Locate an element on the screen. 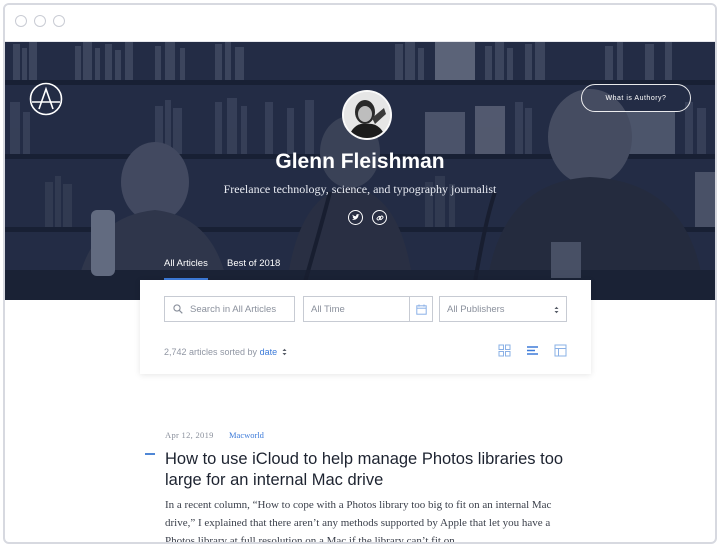 This screenshot has height=547, width=720. window-close-dot is located at coordinates (21, 21).